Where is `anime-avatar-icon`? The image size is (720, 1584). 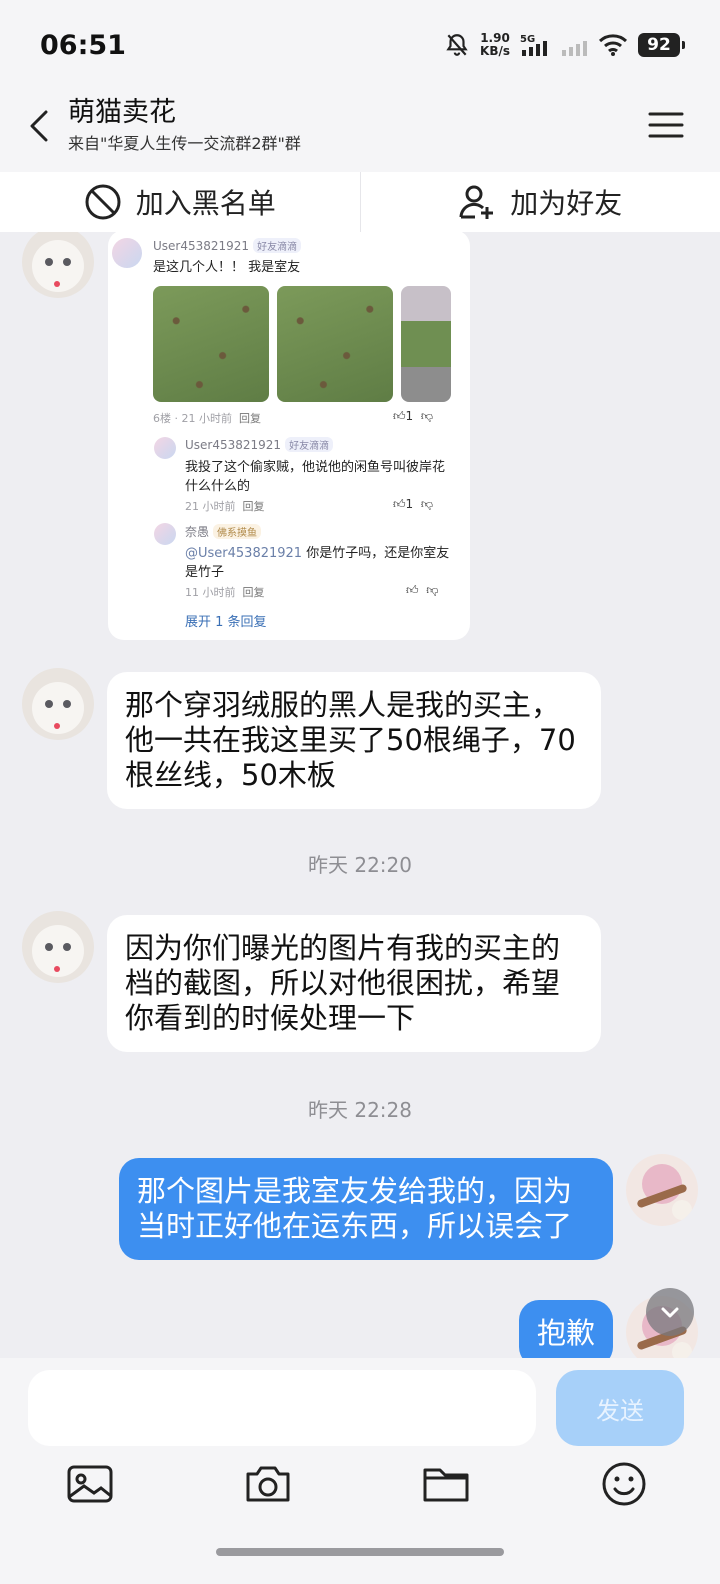 anime-avatar-icon is located at coordinates (662, 1190).